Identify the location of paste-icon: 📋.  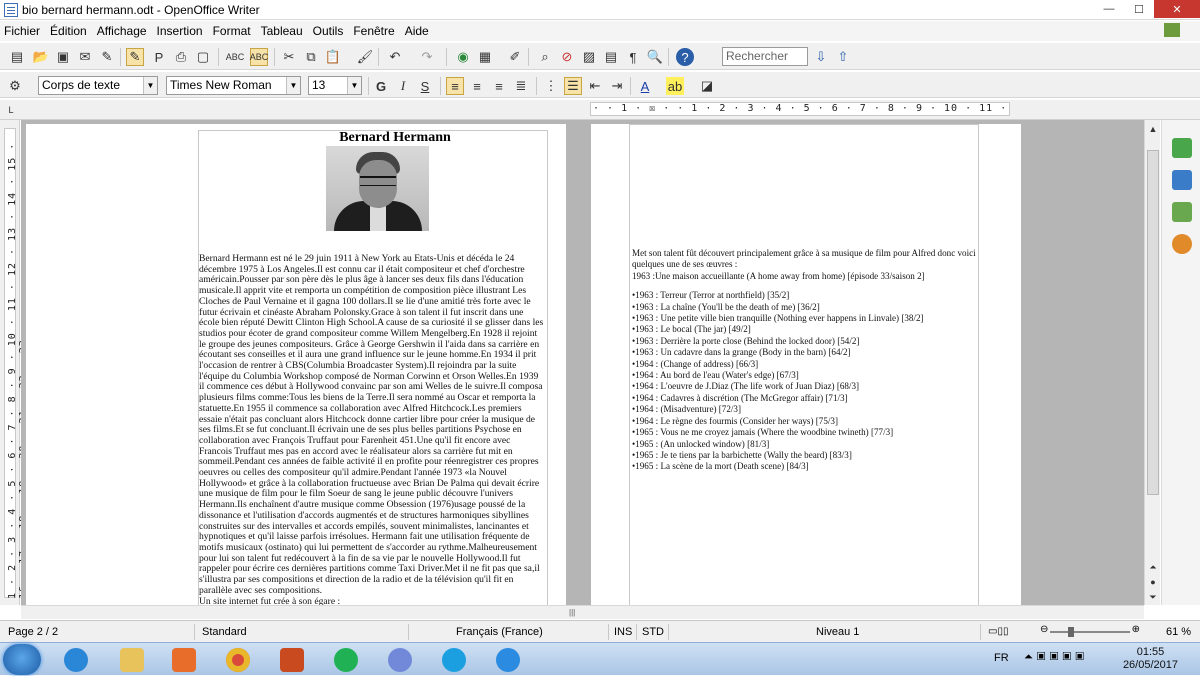
(333, 57).